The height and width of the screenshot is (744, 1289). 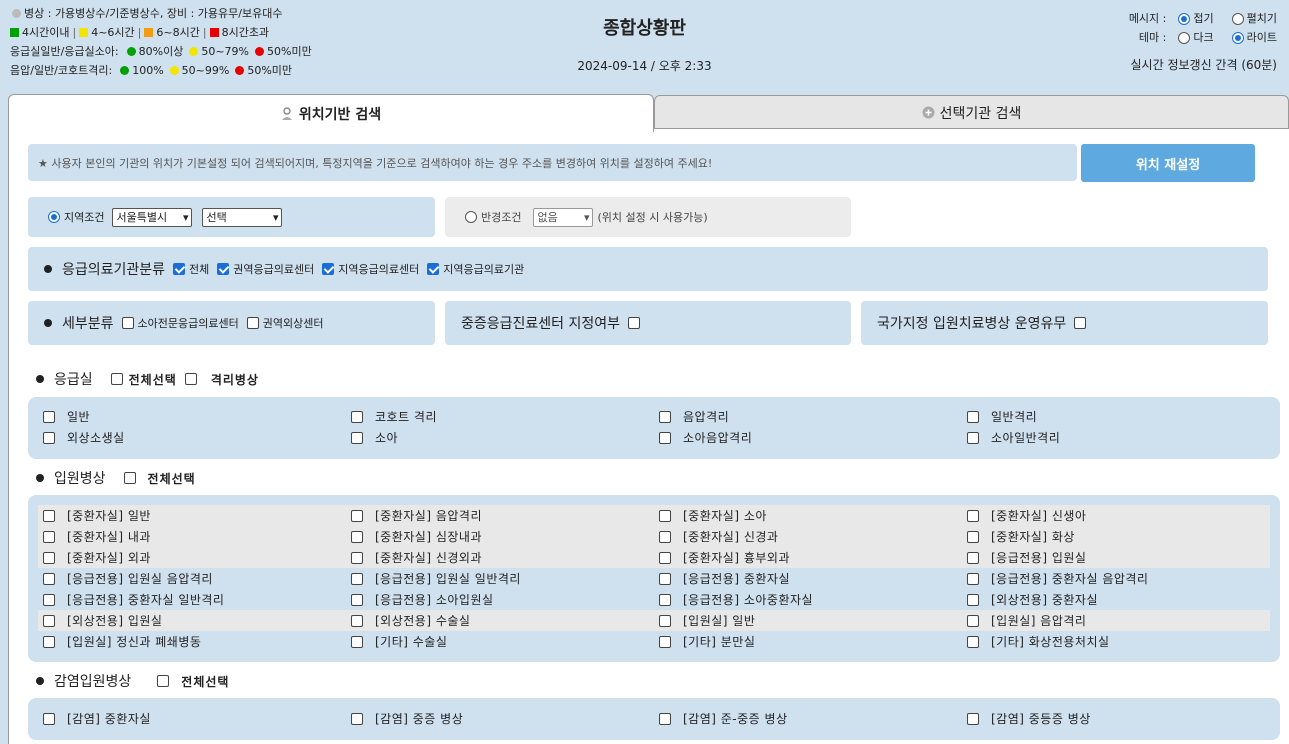 I want to click on national-bed-checkbox, so click(x=1080, y=323).